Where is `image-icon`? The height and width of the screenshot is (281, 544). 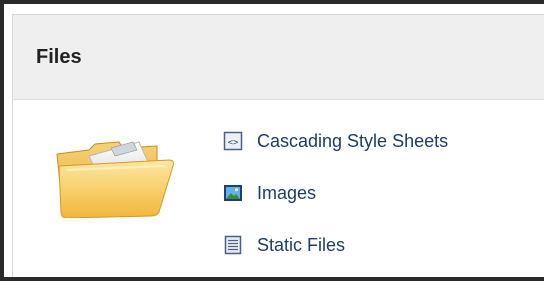
image-icon is located at coordinates (233, 193).